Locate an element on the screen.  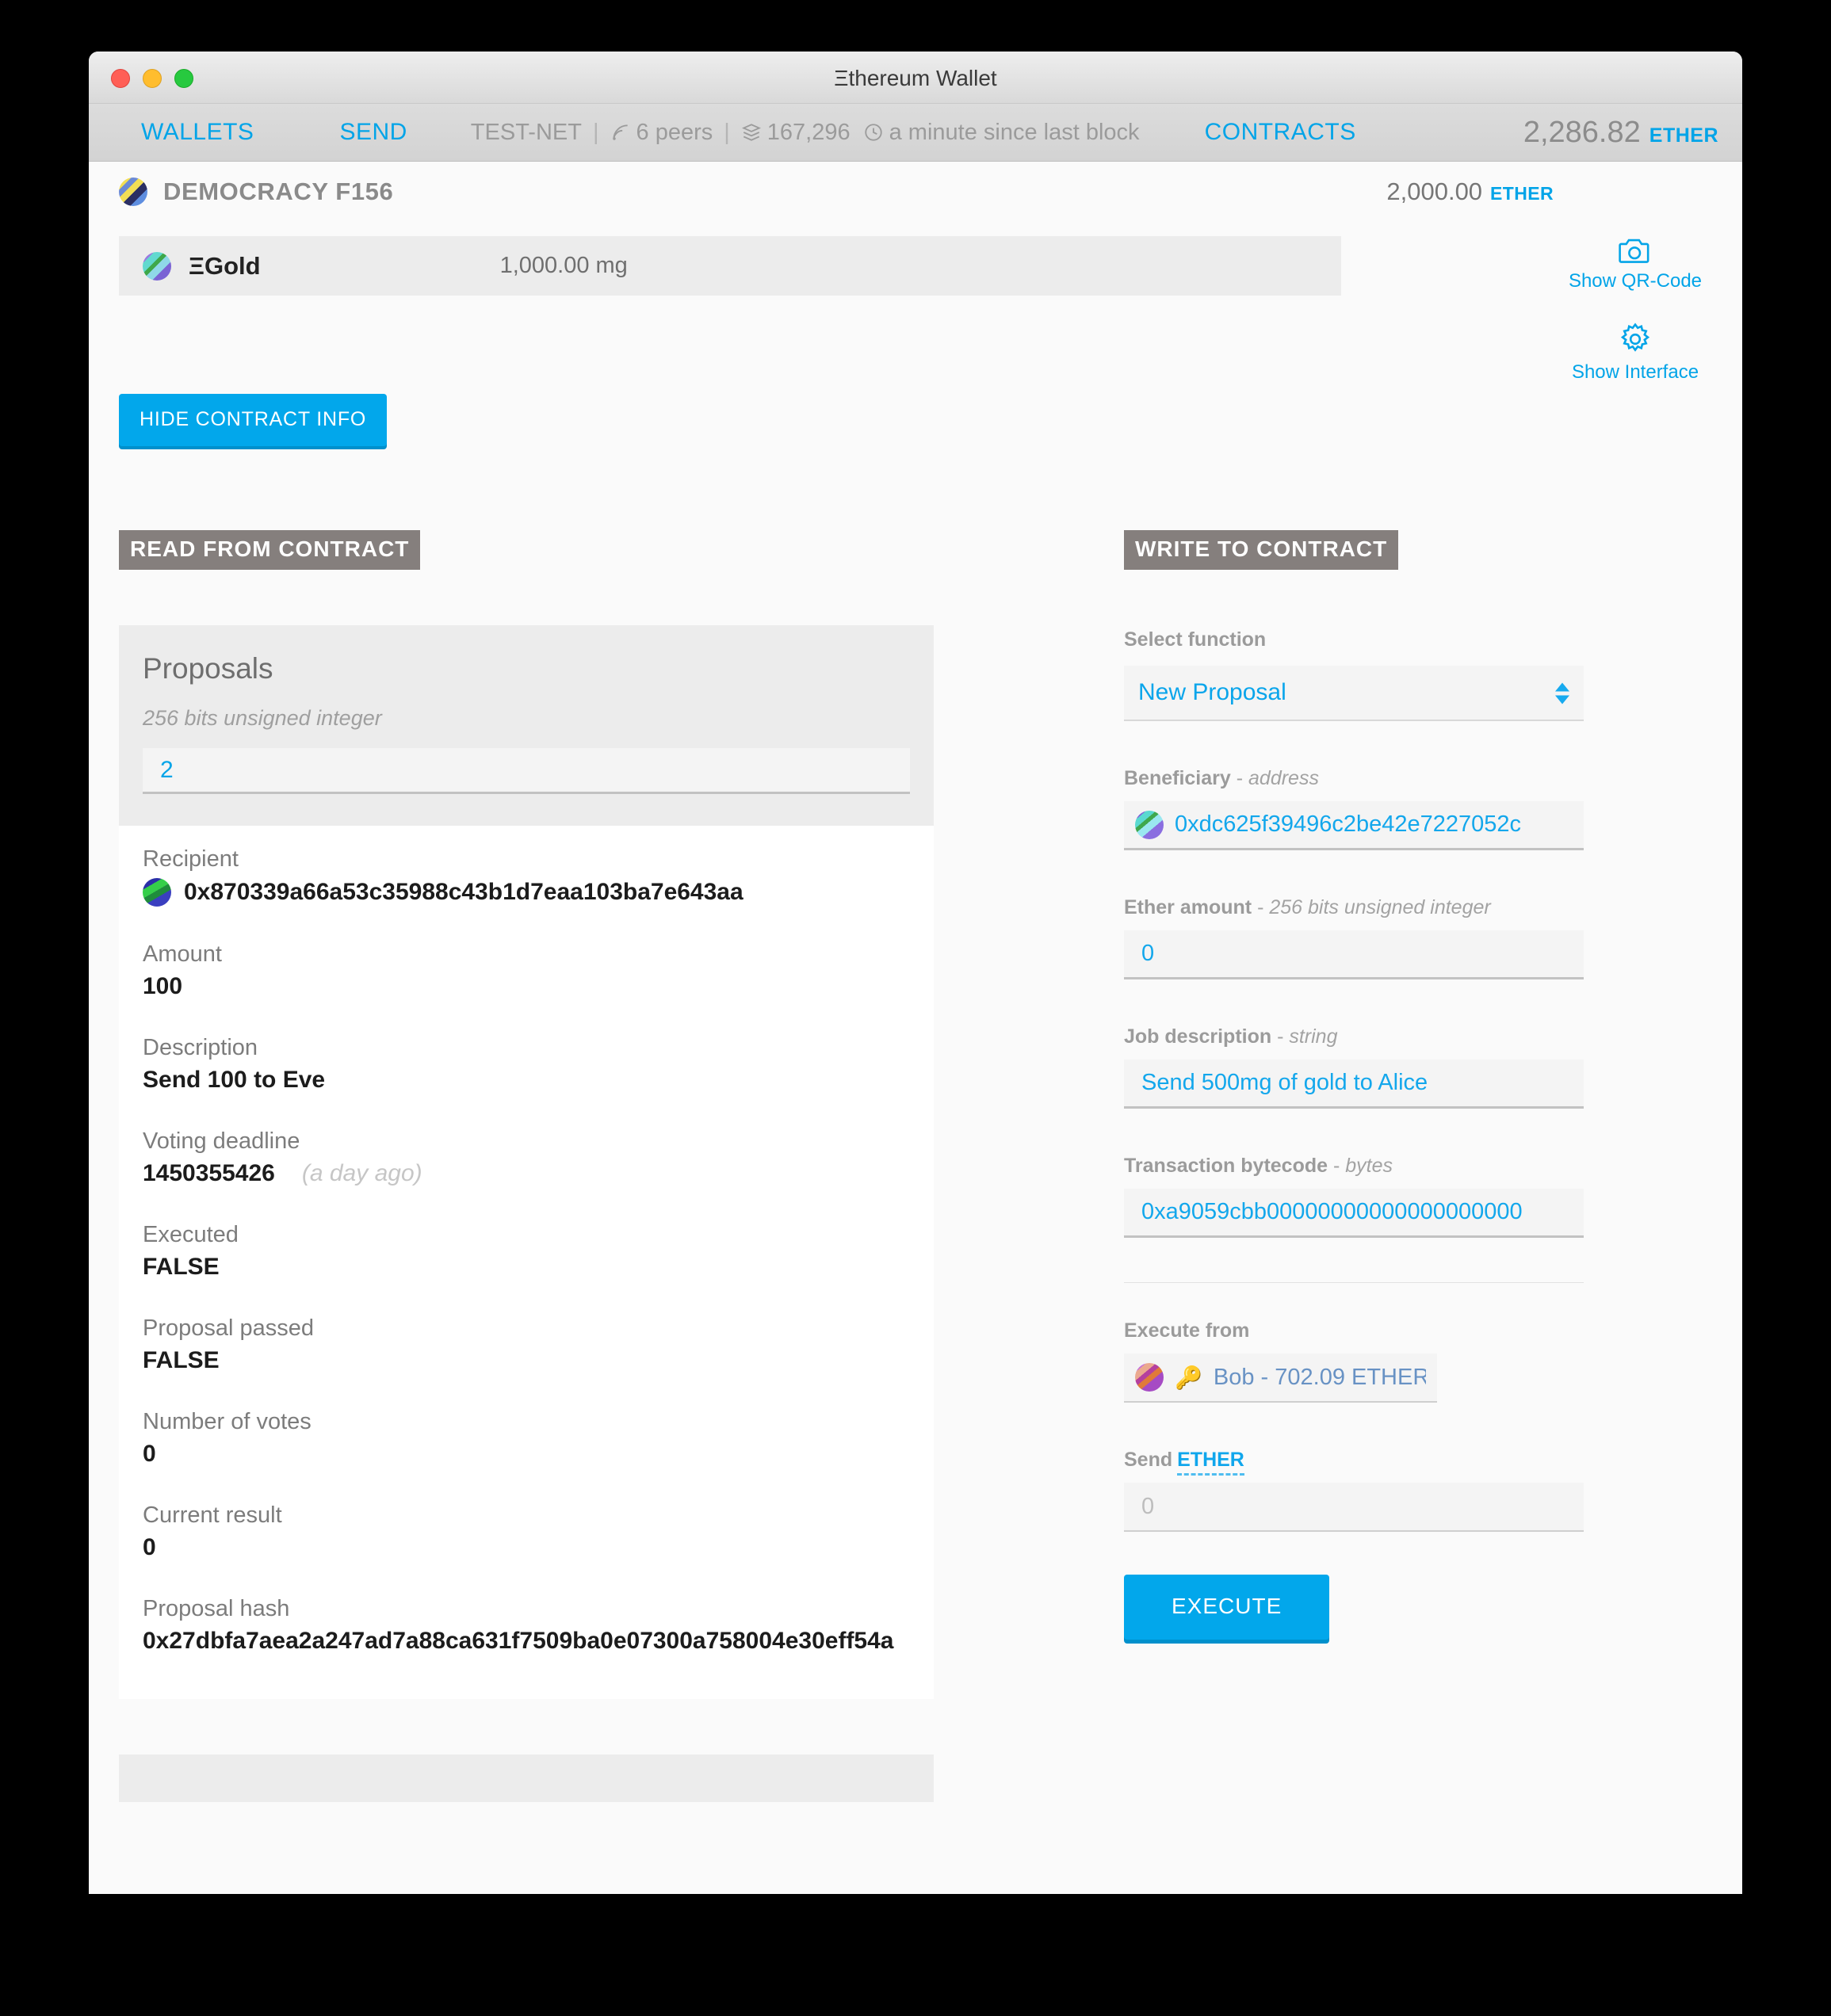
balance-amount: 2,286.82 is located at coordinates (1582, 132).